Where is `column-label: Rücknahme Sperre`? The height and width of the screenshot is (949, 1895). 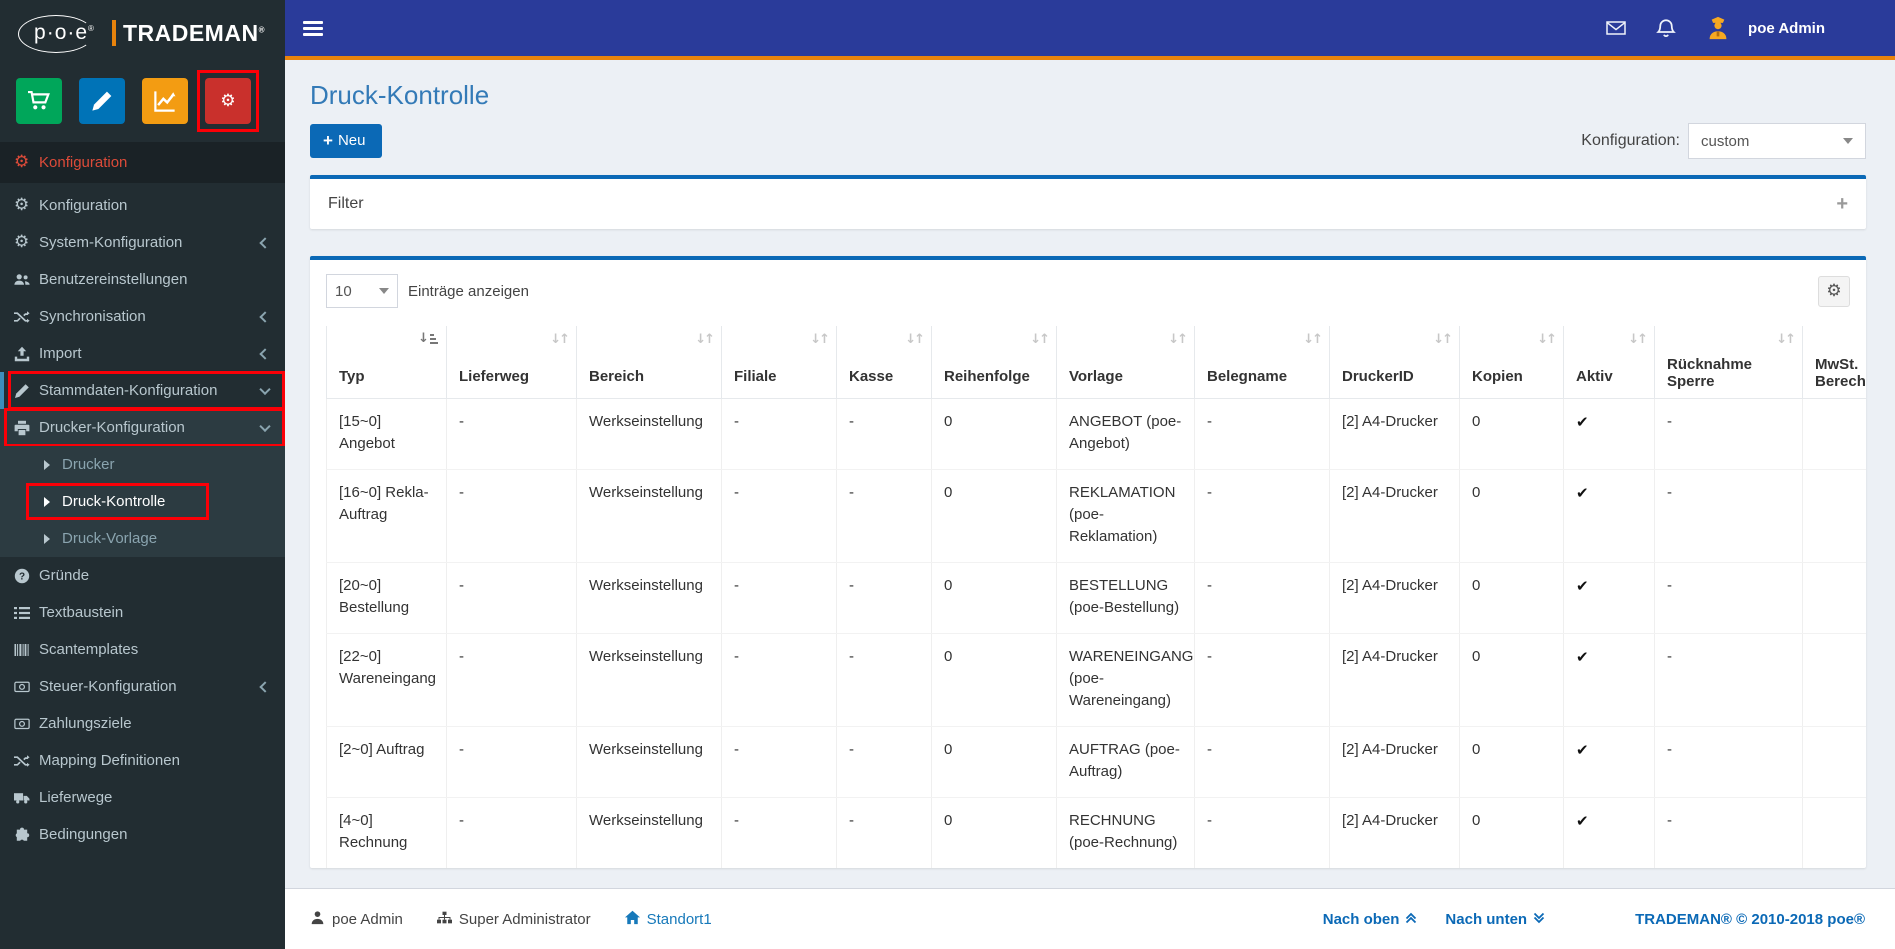
column-label: Rücknahme Sperre is located at coordinates (1710, 372).